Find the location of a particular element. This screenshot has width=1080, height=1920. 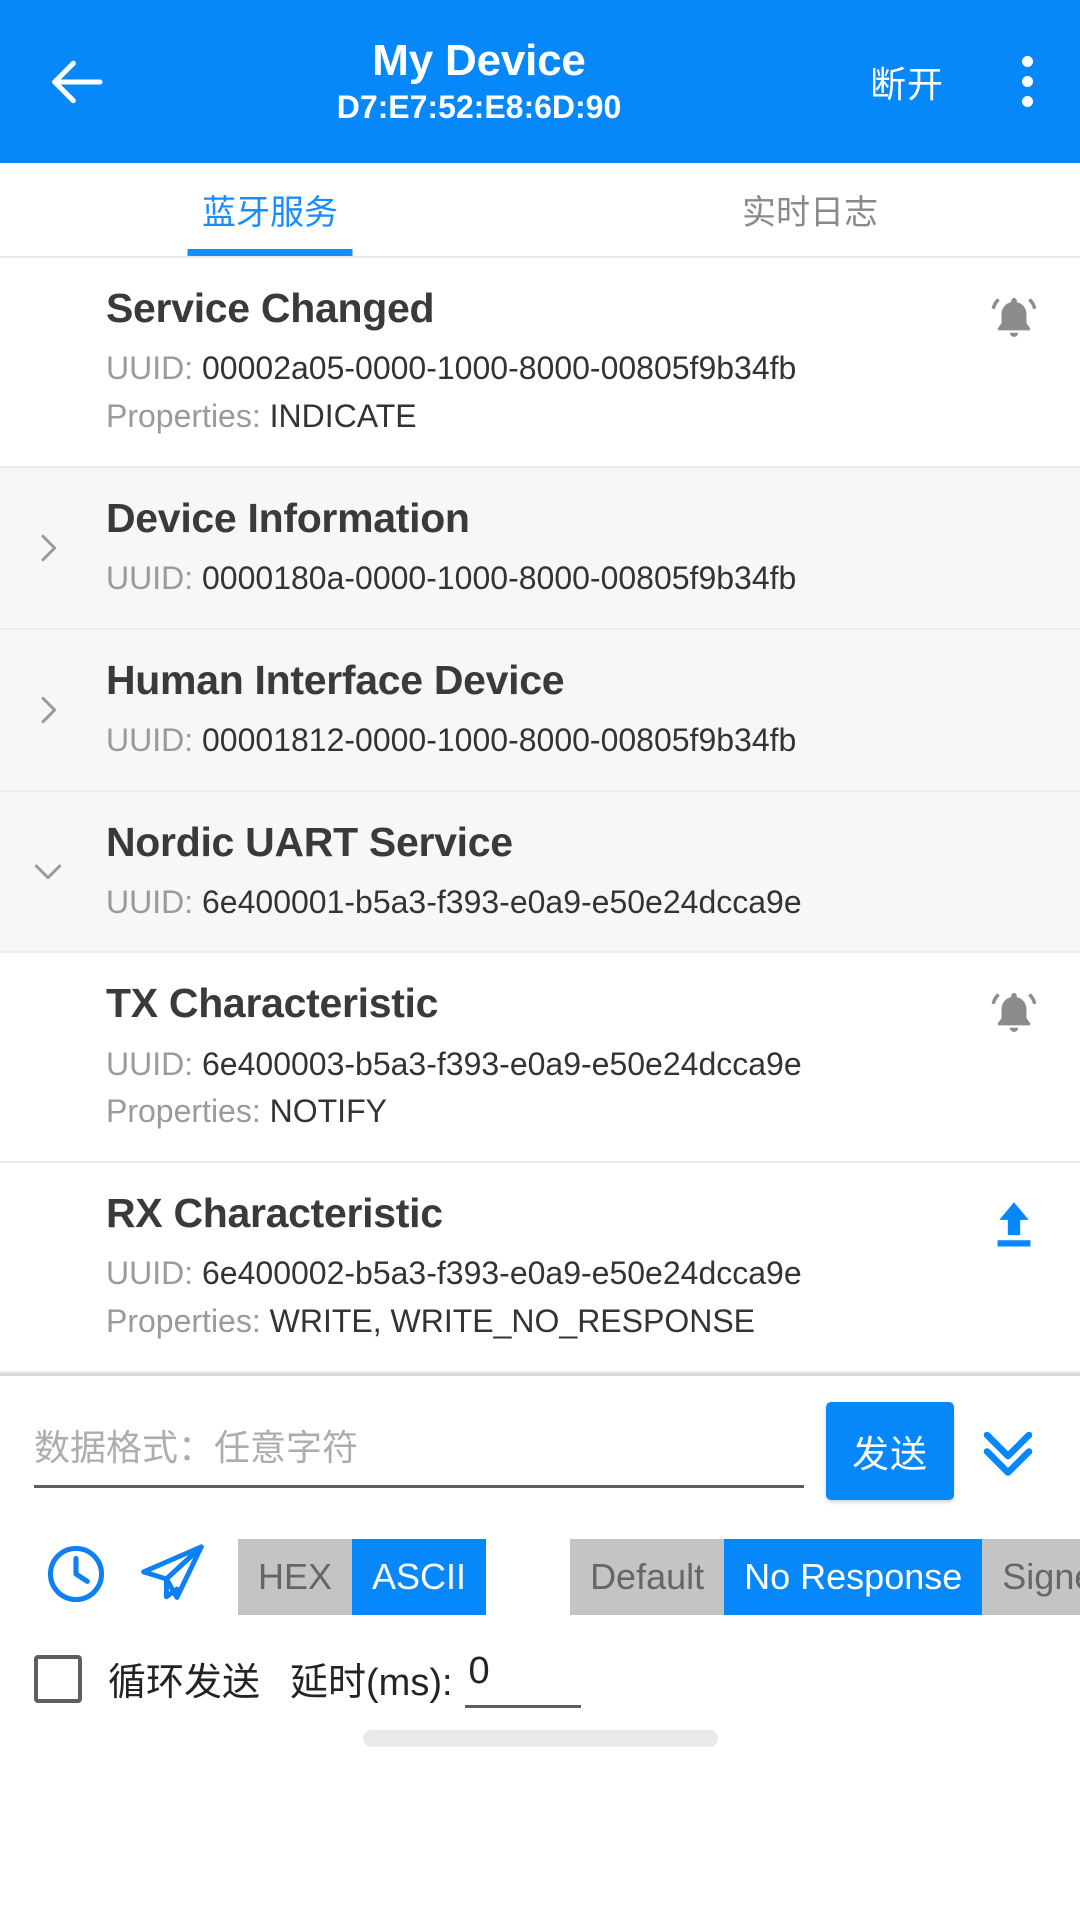

double-chevron-down-icon is located at coordinates (1008, 1452).